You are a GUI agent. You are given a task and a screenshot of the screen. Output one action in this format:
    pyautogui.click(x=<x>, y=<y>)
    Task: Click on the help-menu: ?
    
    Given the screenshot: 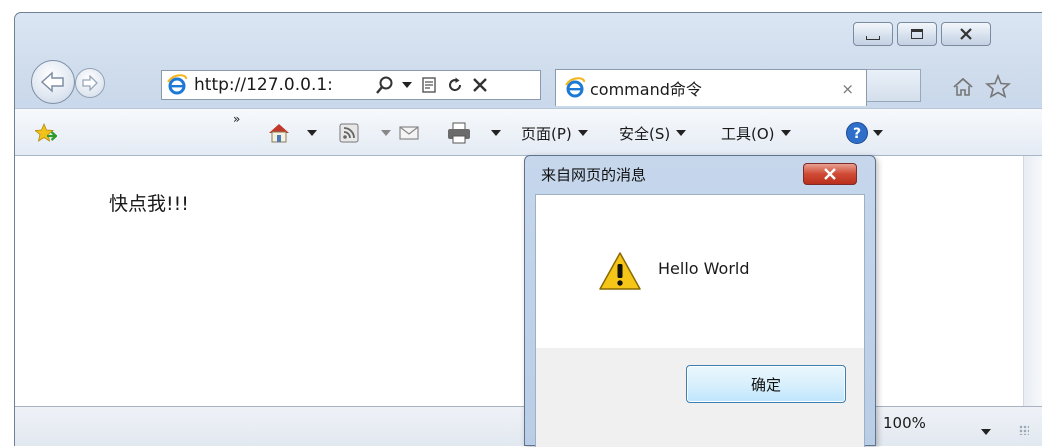 What is the action you would take?
    pyautogui.click(x=864, y=133)
    